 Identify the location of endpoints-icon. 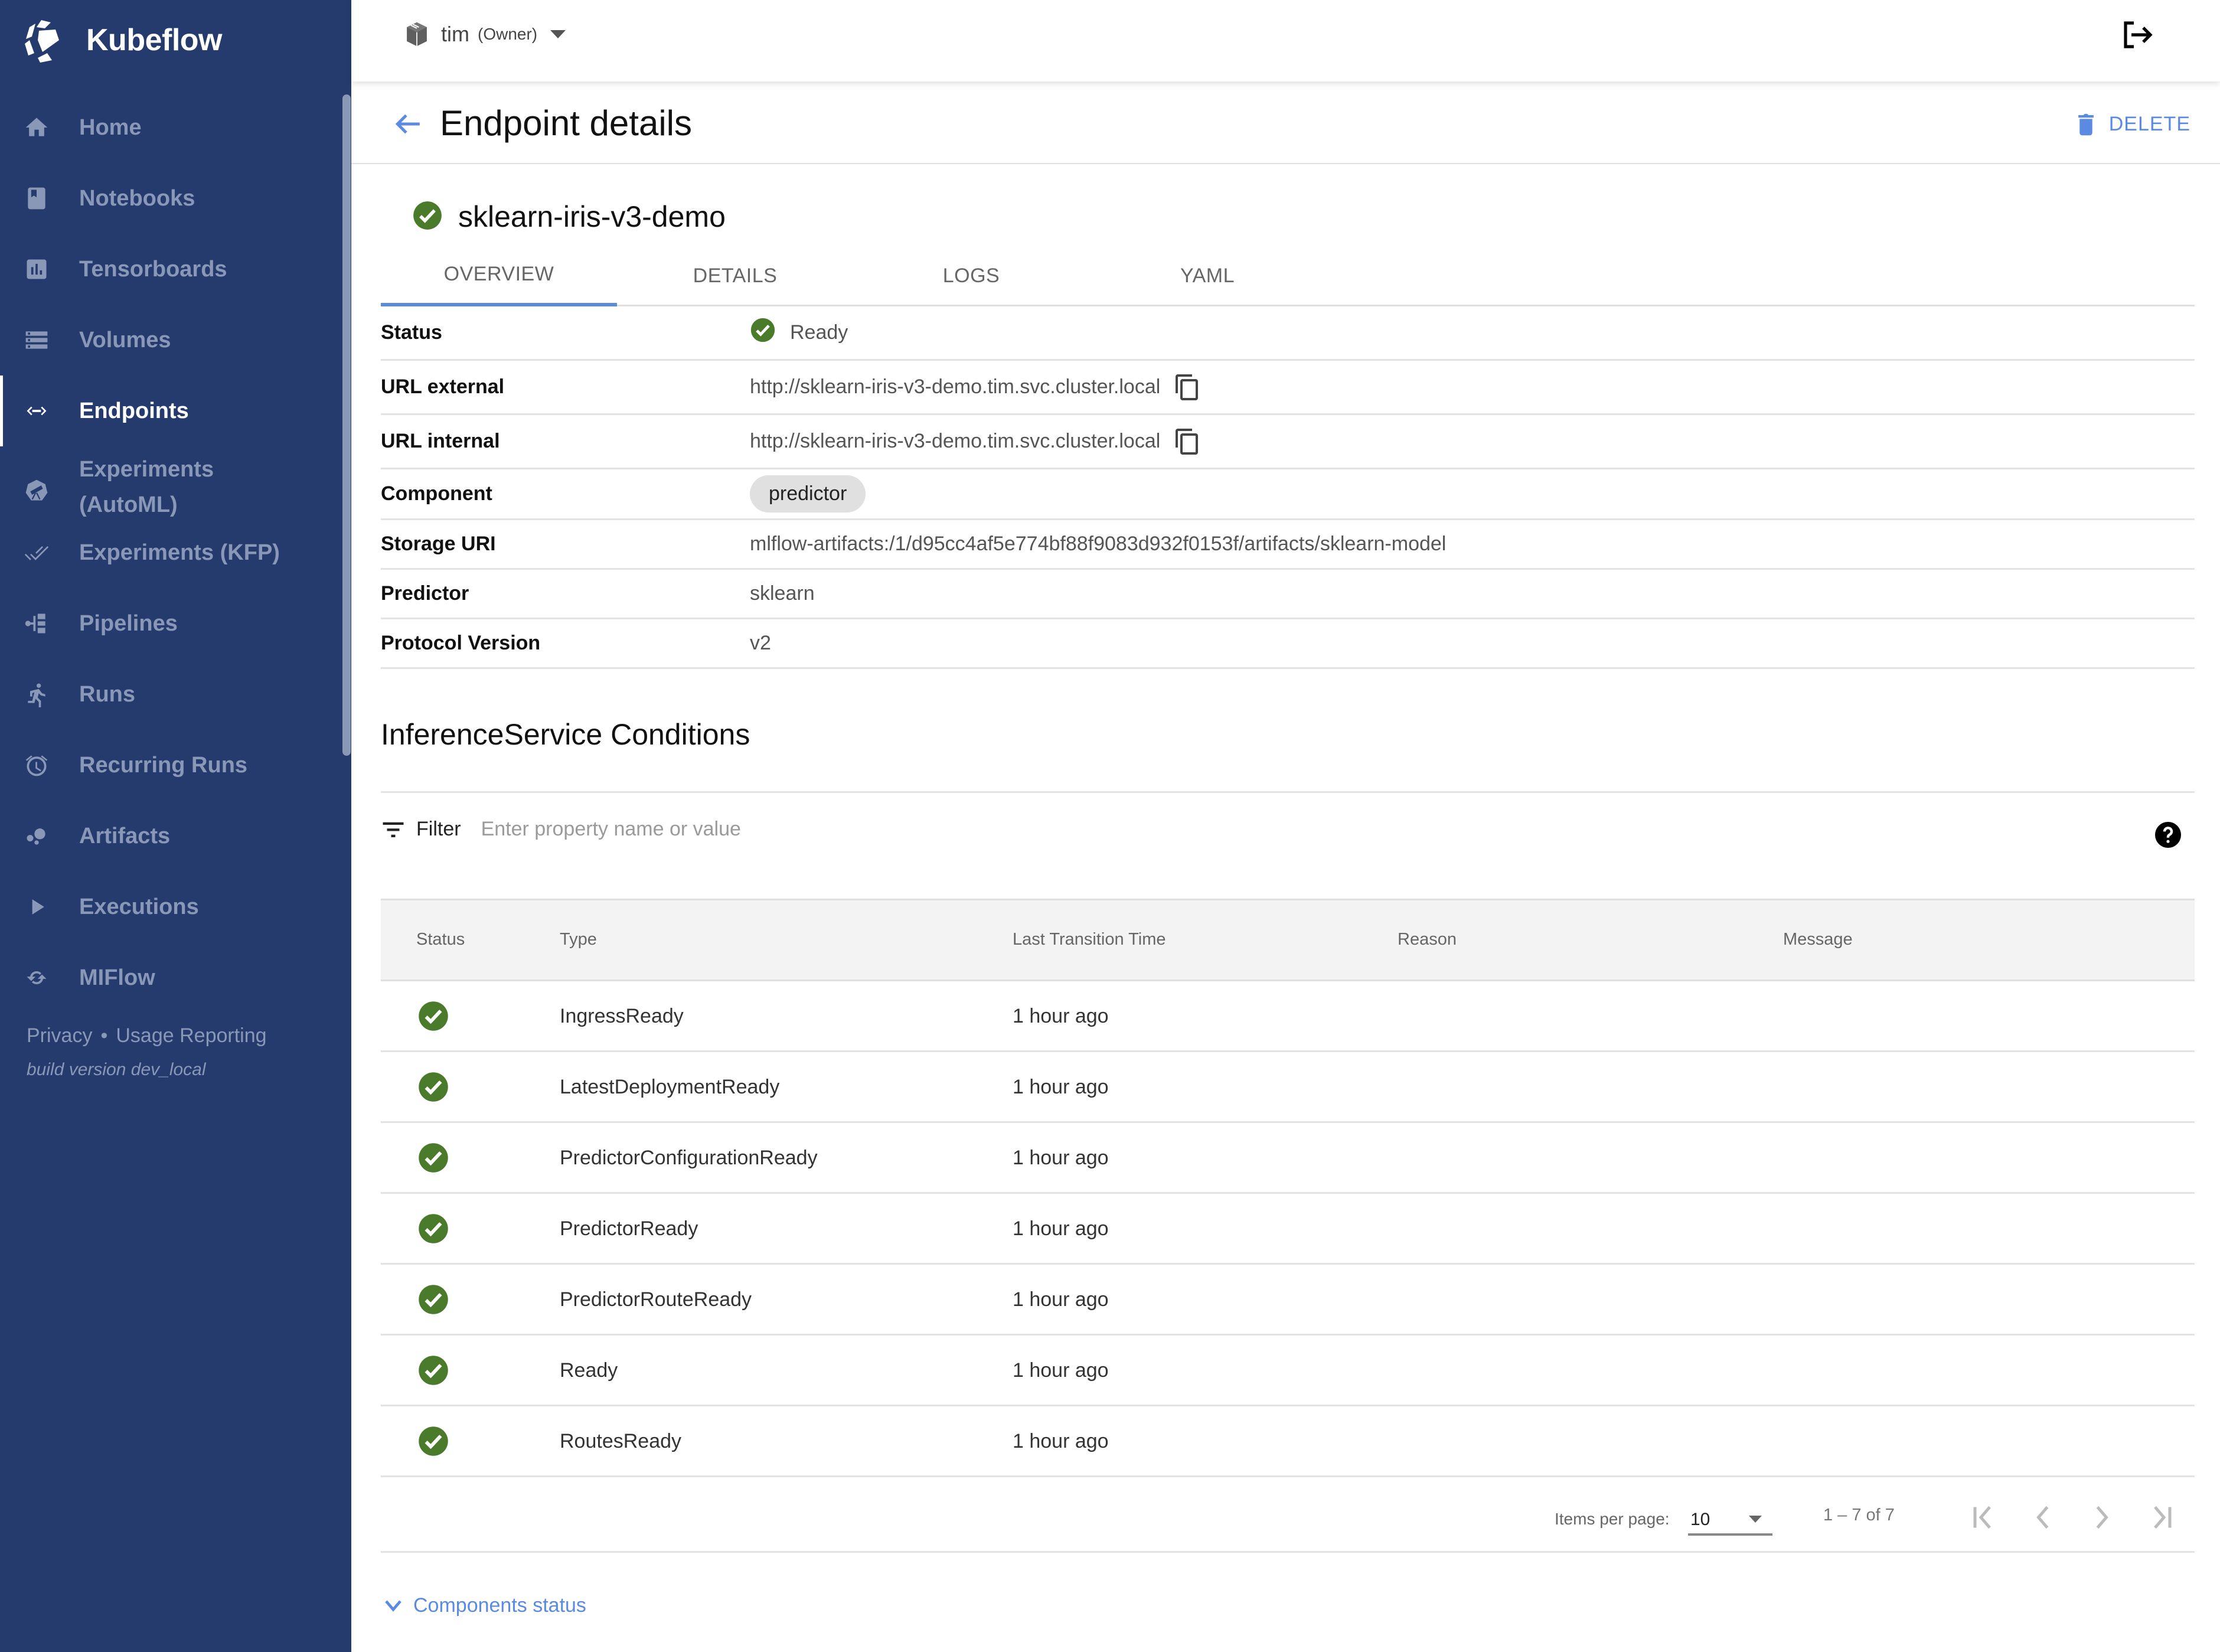
(36, 411).